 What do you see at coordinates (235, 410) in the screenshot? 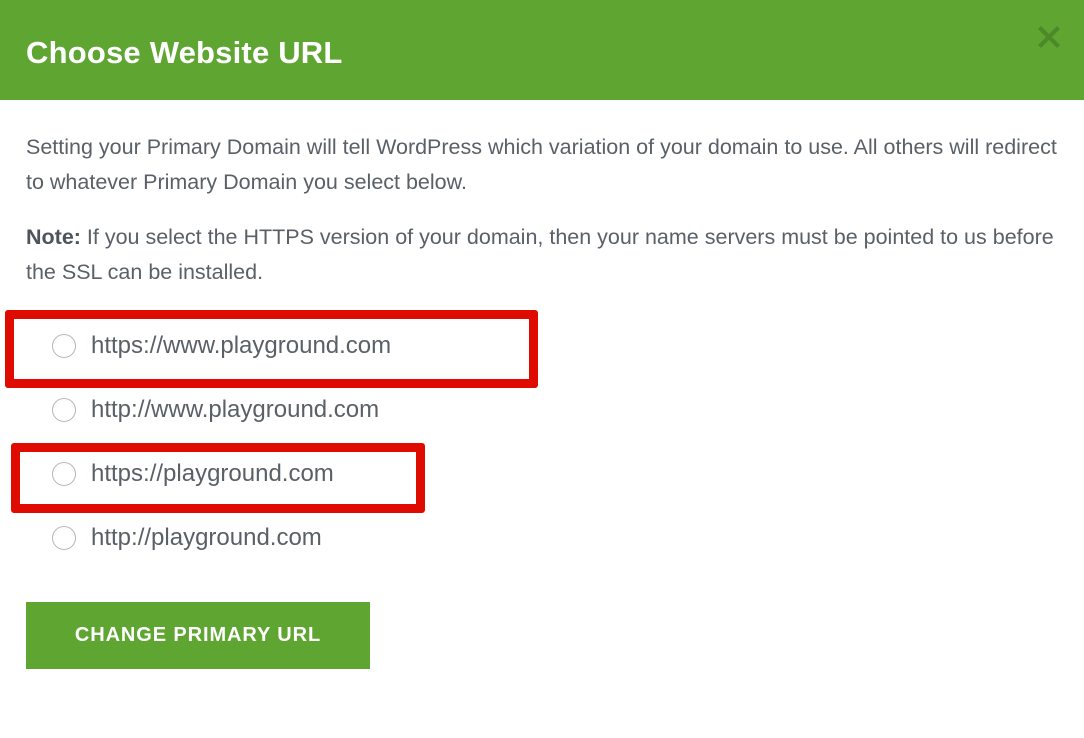
I see `option-label-http-www: http://www.playground.com` at bounding box center [235, 410].